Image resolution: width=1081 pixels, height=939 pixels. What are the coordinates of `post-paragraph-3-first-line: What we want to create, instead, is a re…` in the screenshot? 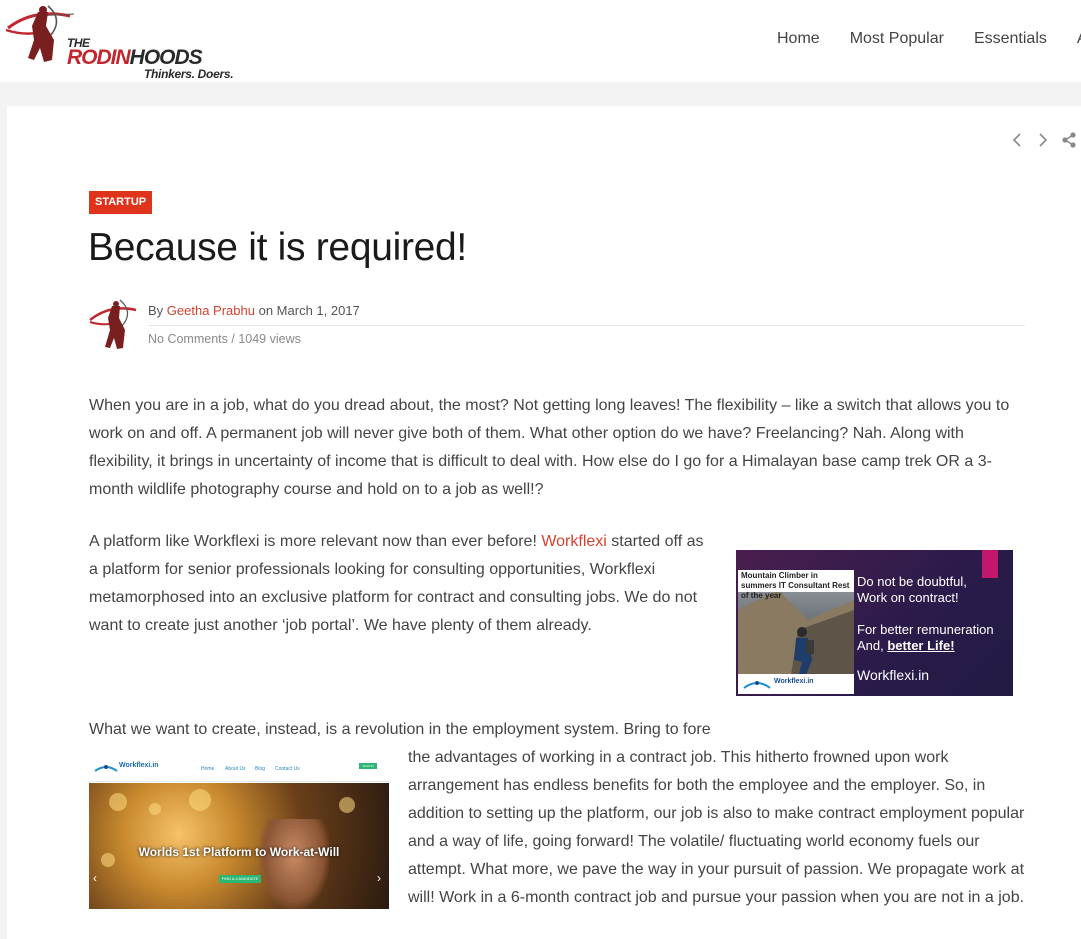 It's located at (400, 729).